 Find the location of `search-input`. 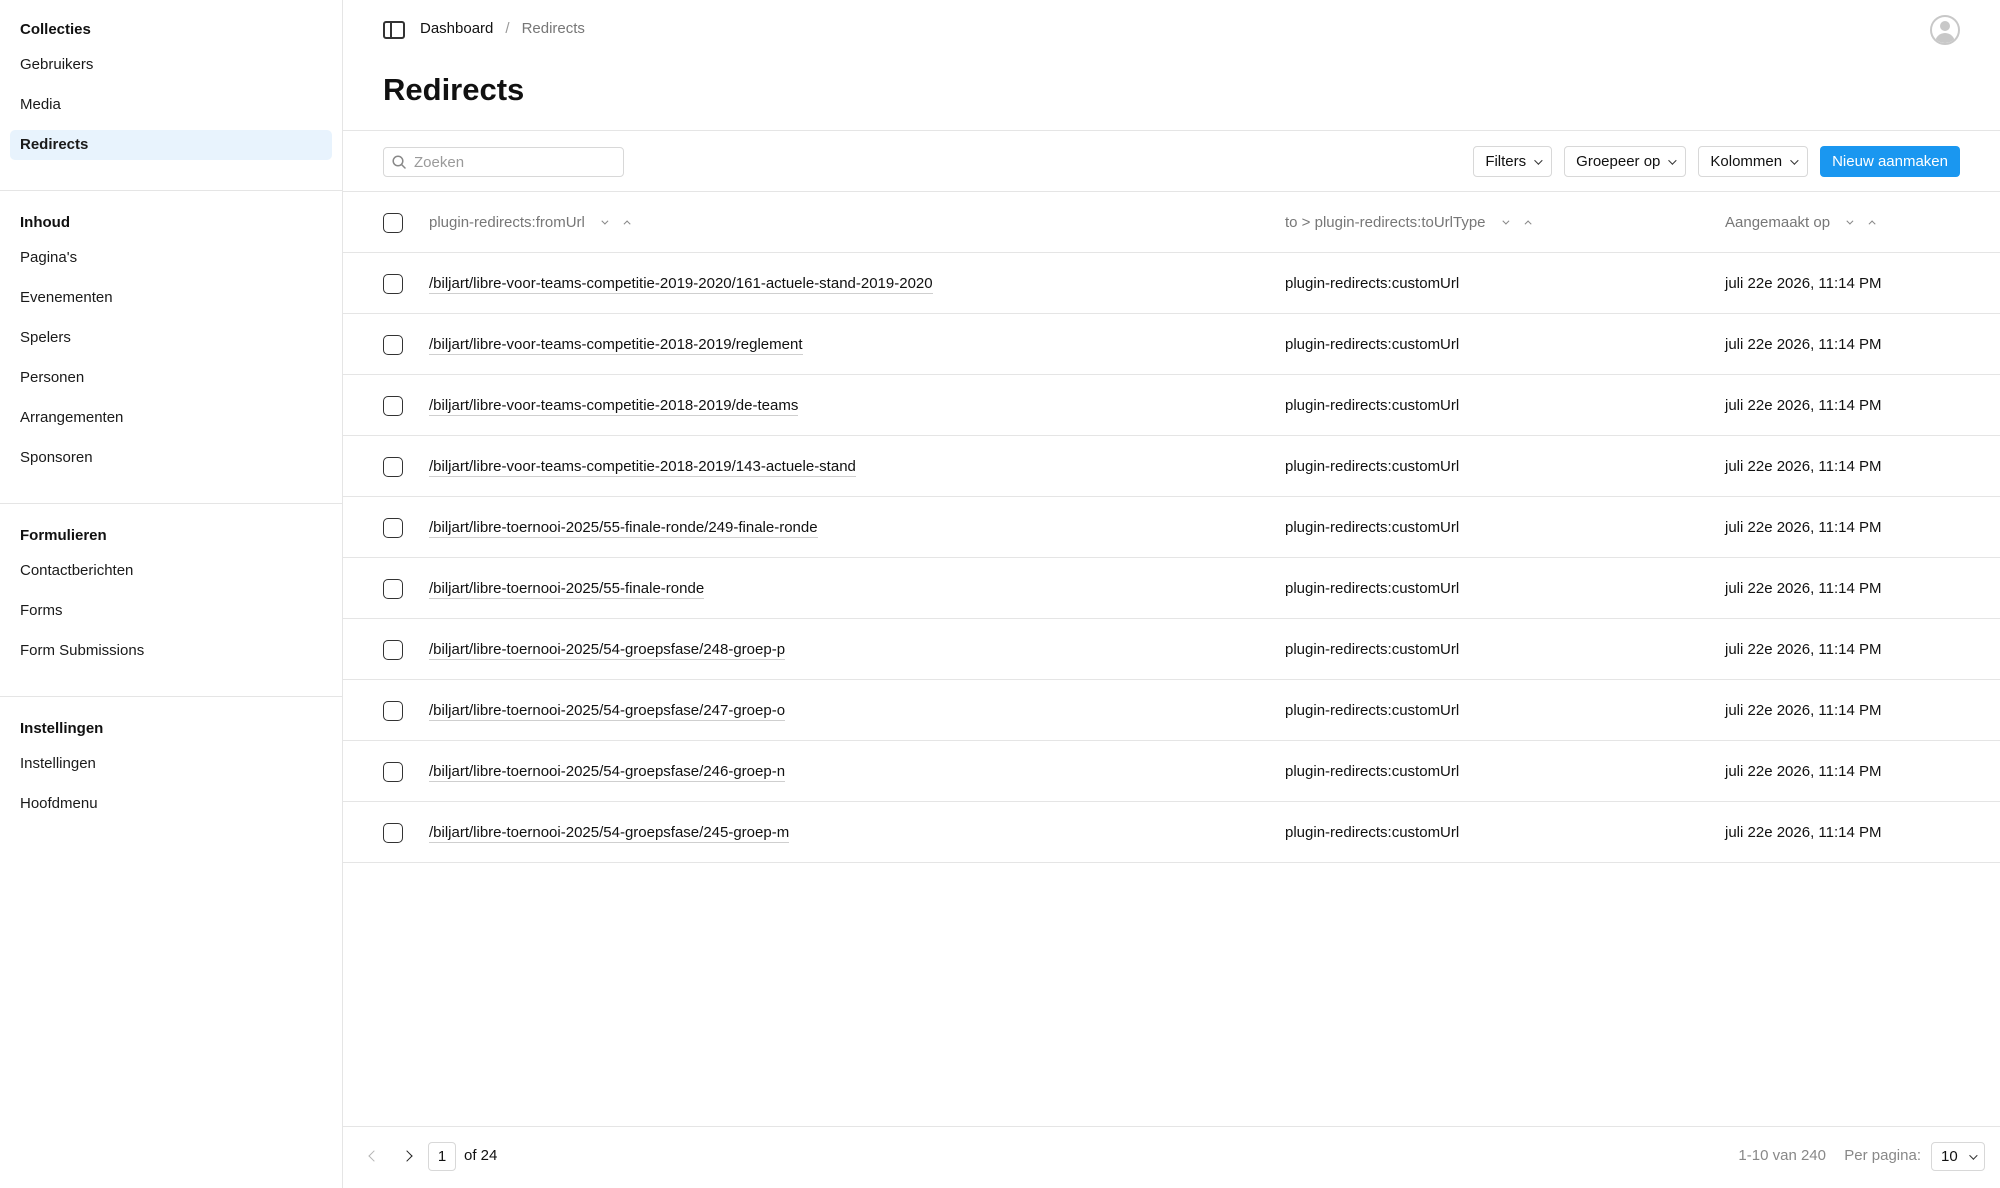

search-input is located at coordinates (514, 162).